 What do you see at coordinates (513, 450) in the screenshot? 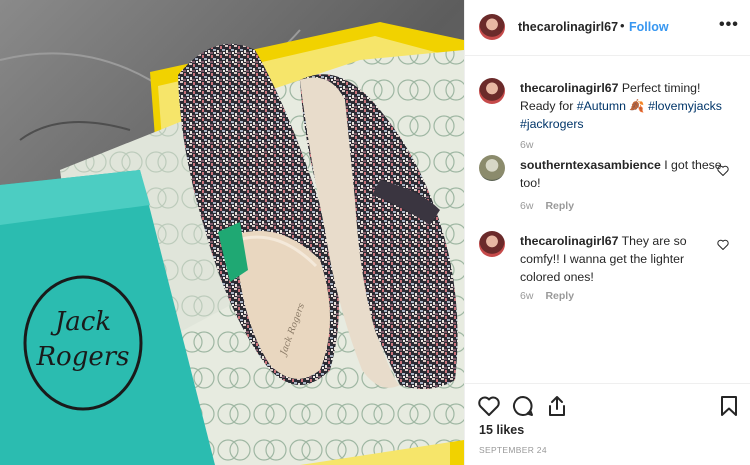
I see `post-date: SEPTEMBER 24` at bounding box center [513, 450].